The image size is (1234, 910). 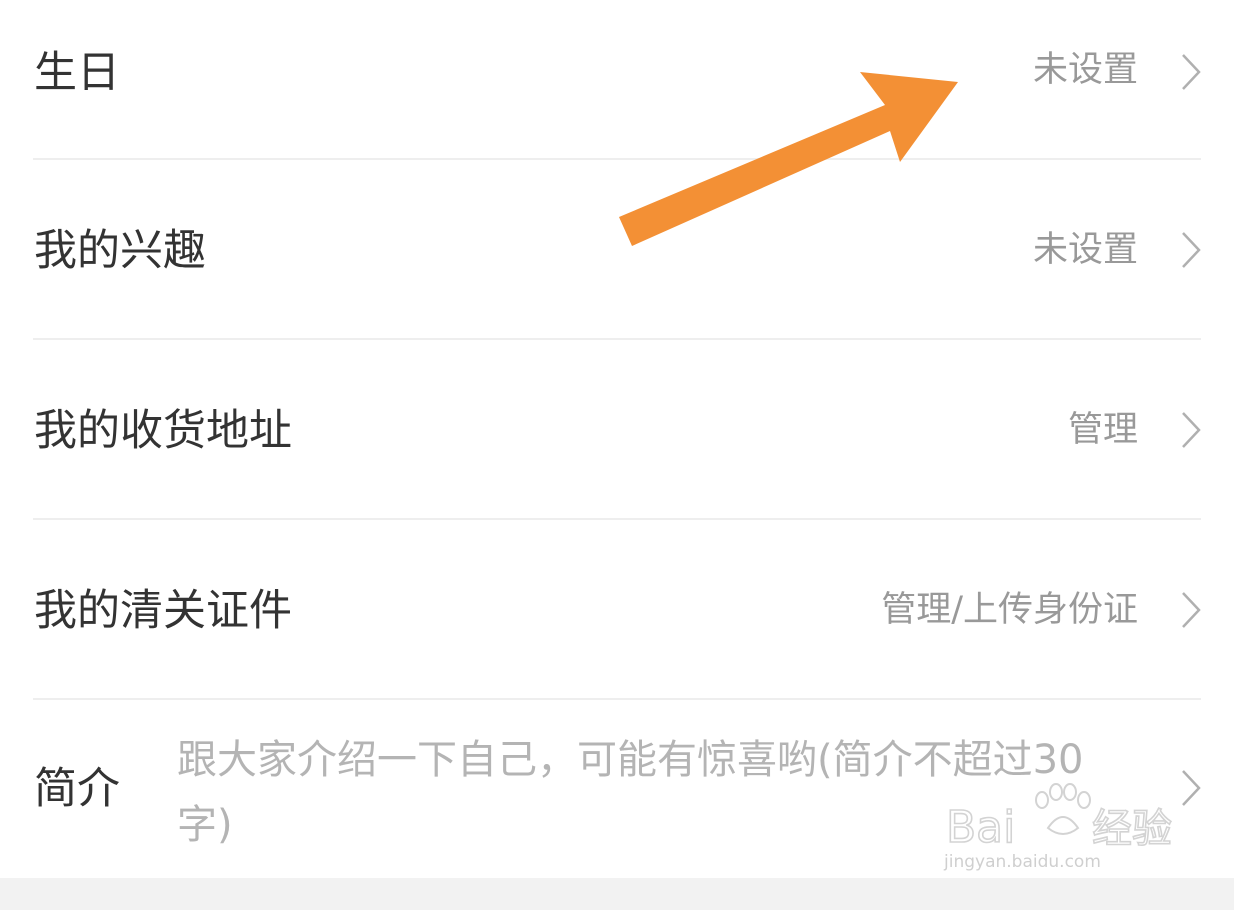 What do you see at coordinates (77, 789) in the screenshot?
I see `row-label-intro: 简介` at bounding box center [77, 789].